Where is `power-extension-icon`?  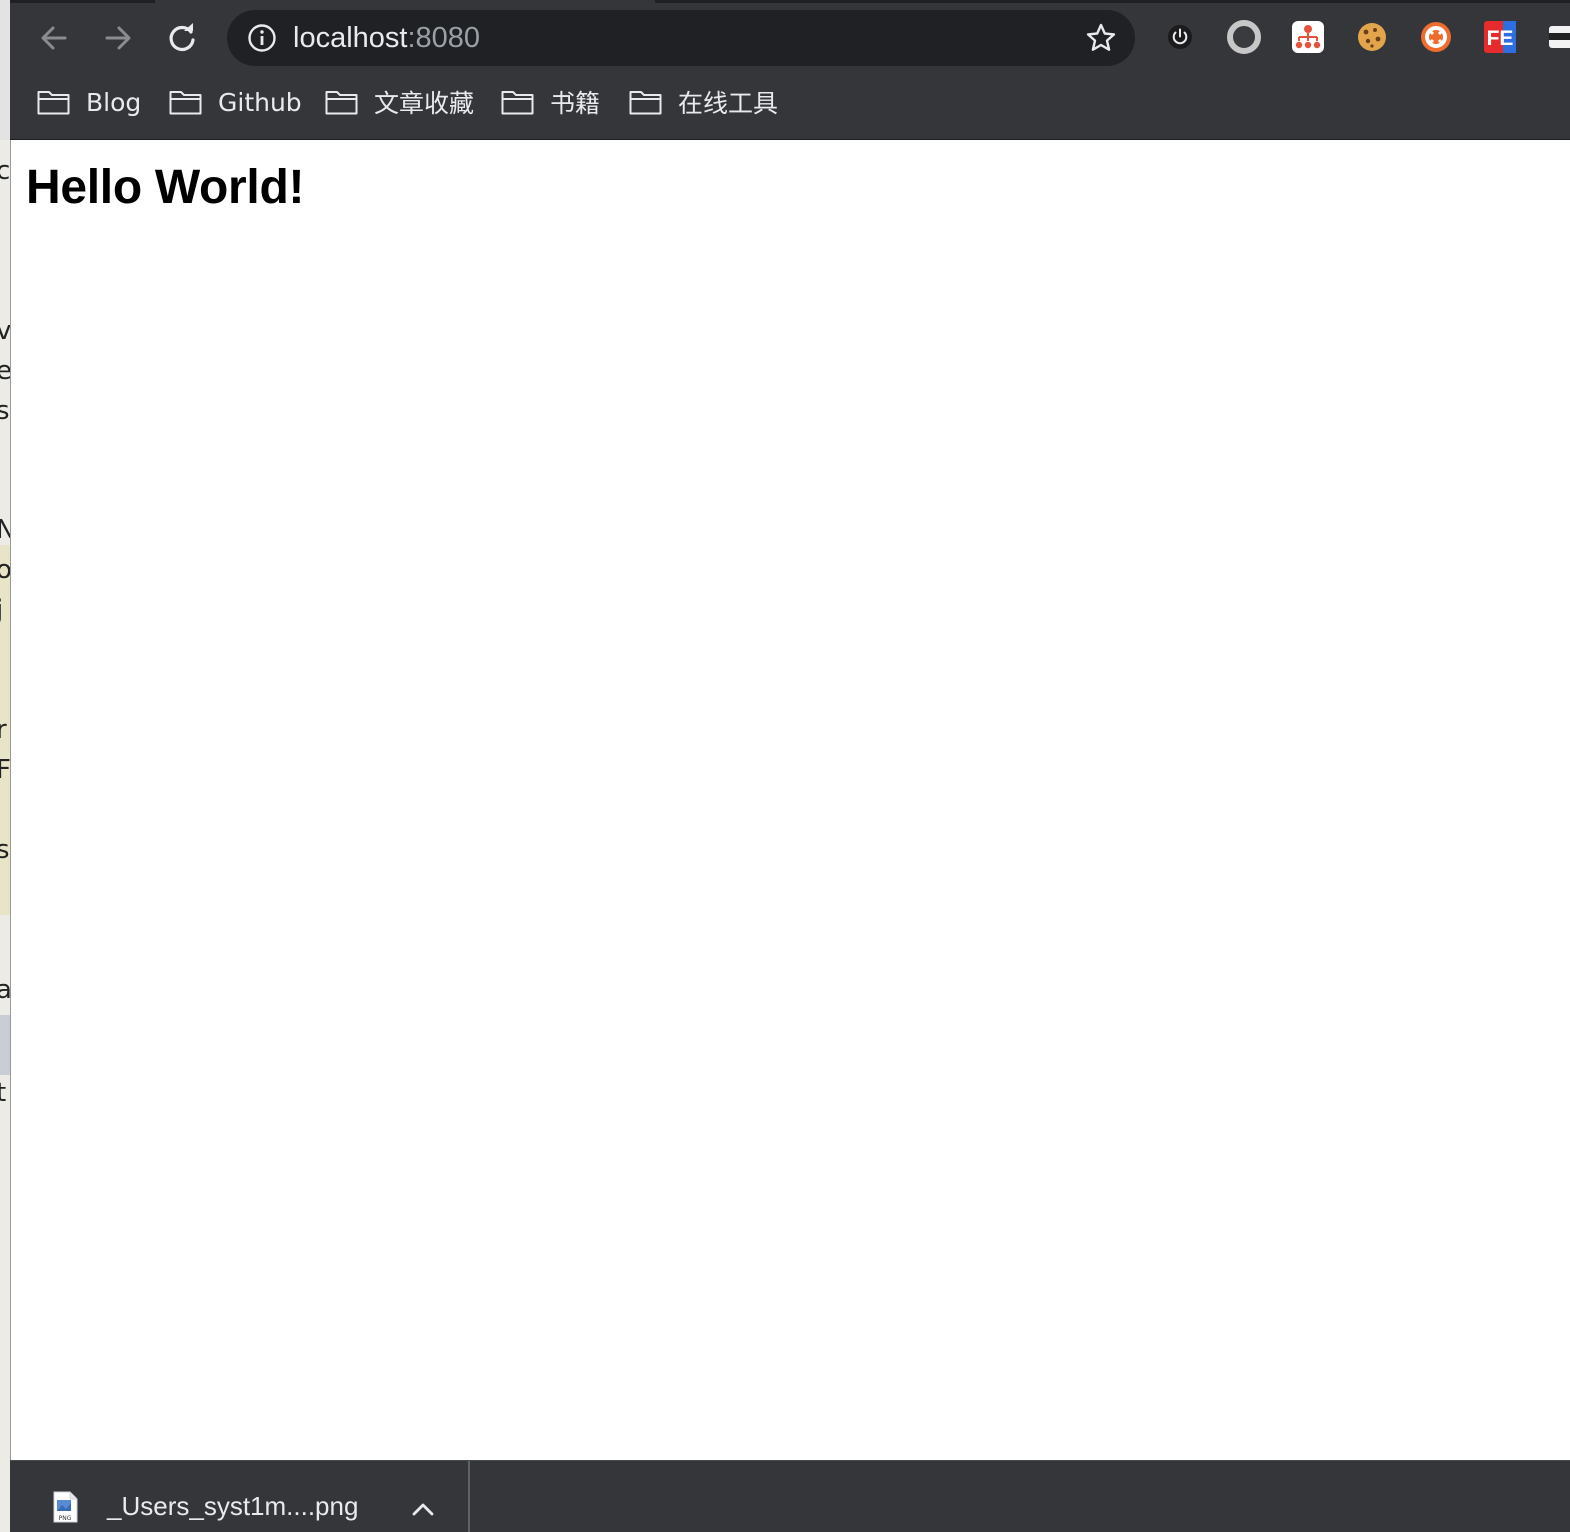
power-extension-icon is located at coordinates (1180, 37).